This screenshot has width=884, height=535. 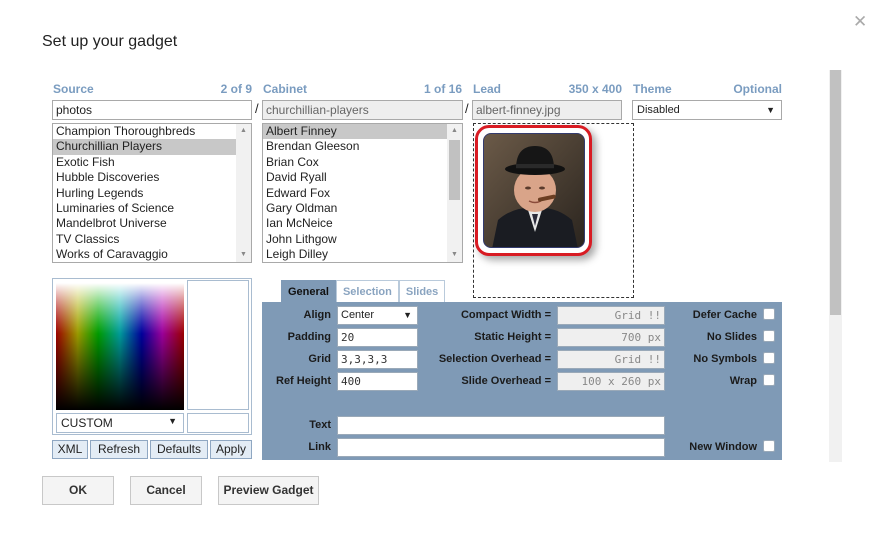 What do you see at coordinates (442, 89) in the screenshot?
I see `cabinet-count: 1 of 16` at bounding box center [442, 89].